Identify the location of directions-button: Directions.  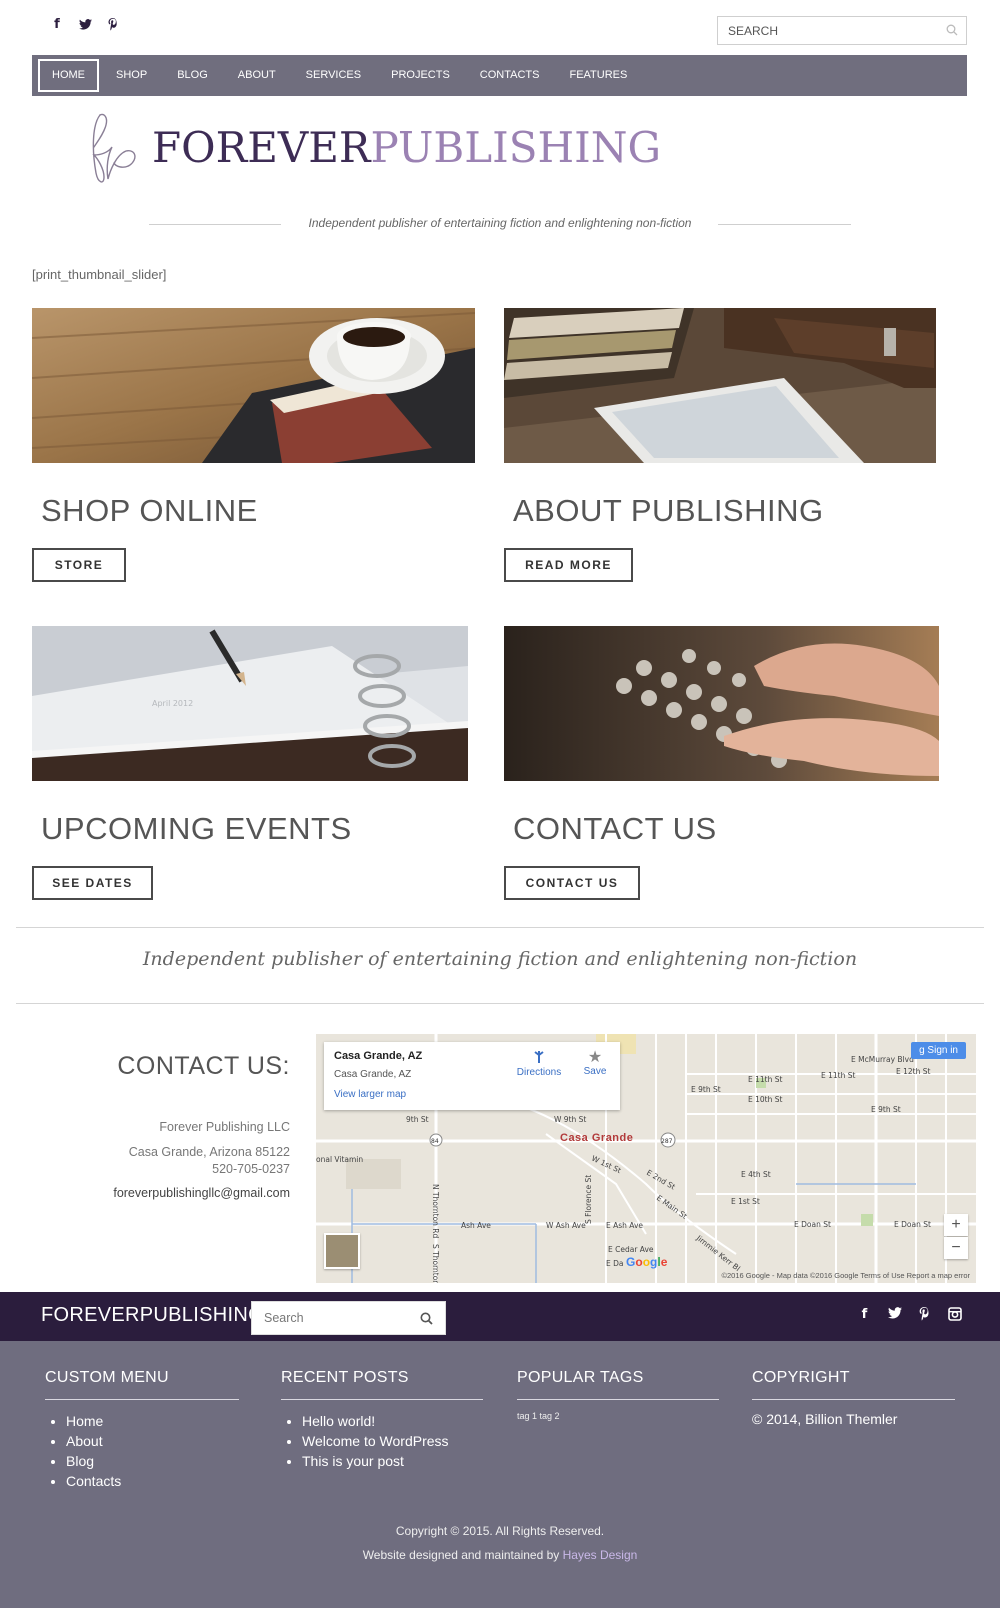
(539, 1064).